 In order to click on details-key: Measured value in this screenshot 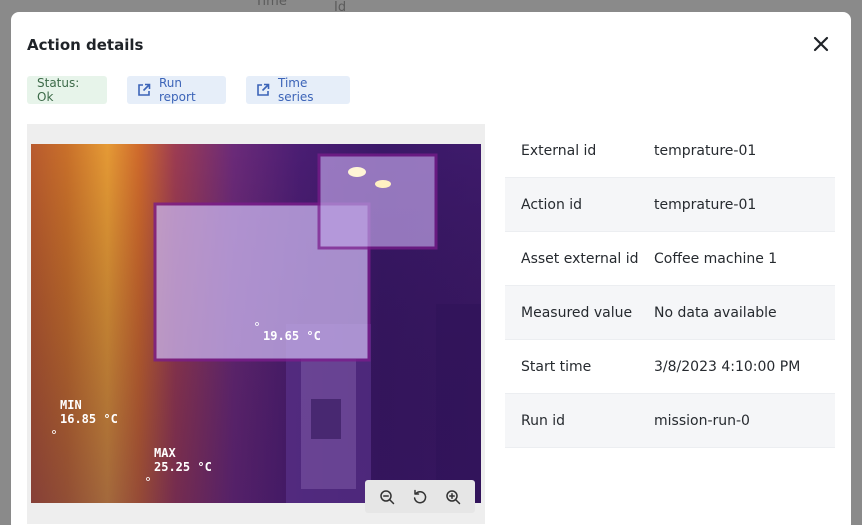, I will do `click(577, 312)`.